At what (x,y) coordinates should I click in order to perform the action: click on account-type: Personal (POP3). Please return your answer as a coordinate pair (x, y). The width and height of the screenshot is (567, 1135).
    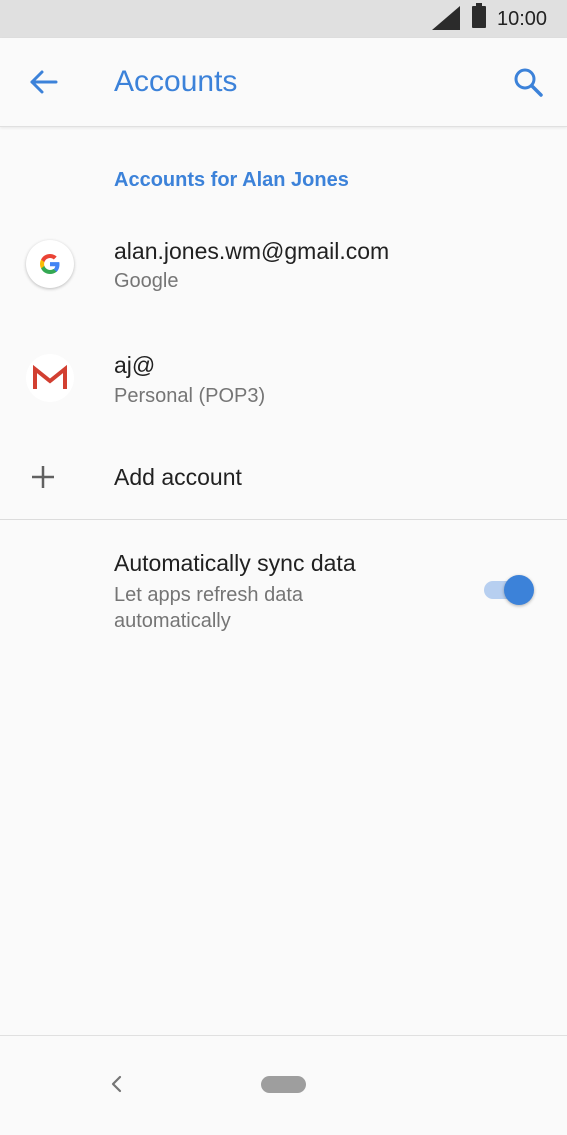
    Looking at the image, I should click on (190, 396).